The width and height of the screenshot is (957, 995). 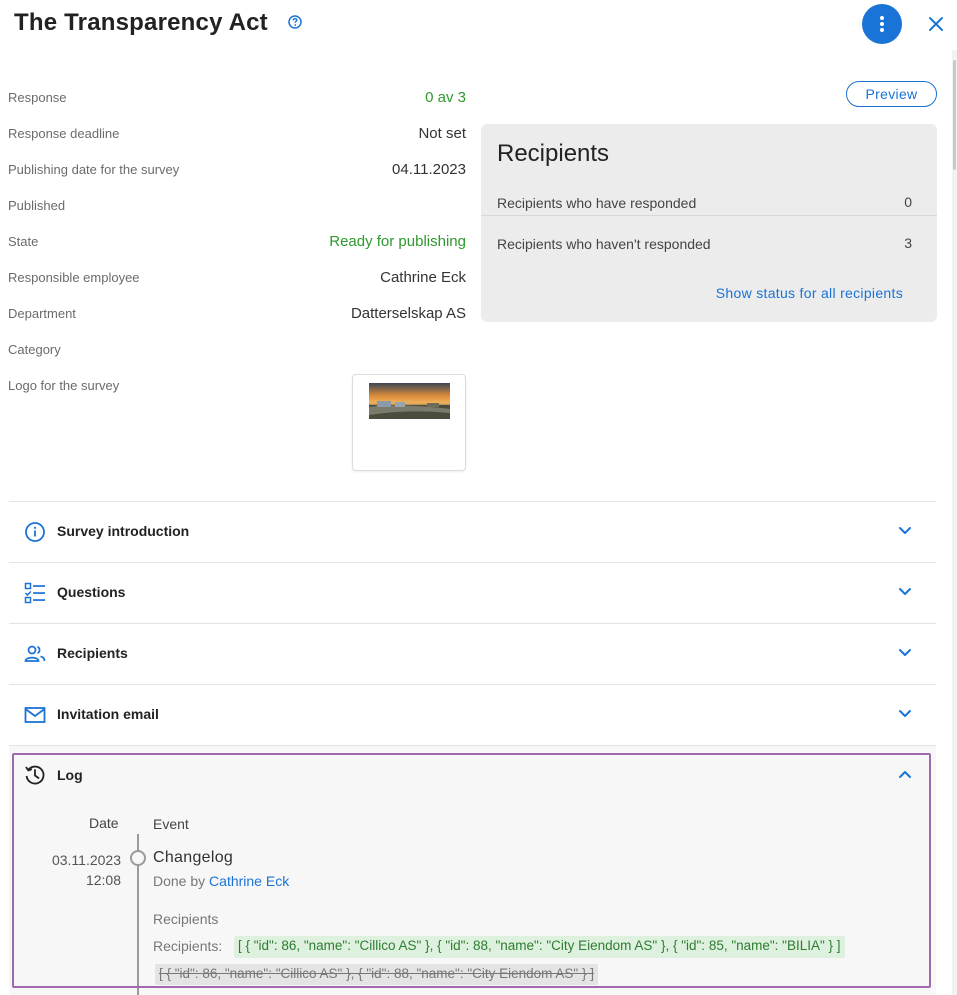 I want to click on section-label: Invitation email, so click(x=108, y=714).